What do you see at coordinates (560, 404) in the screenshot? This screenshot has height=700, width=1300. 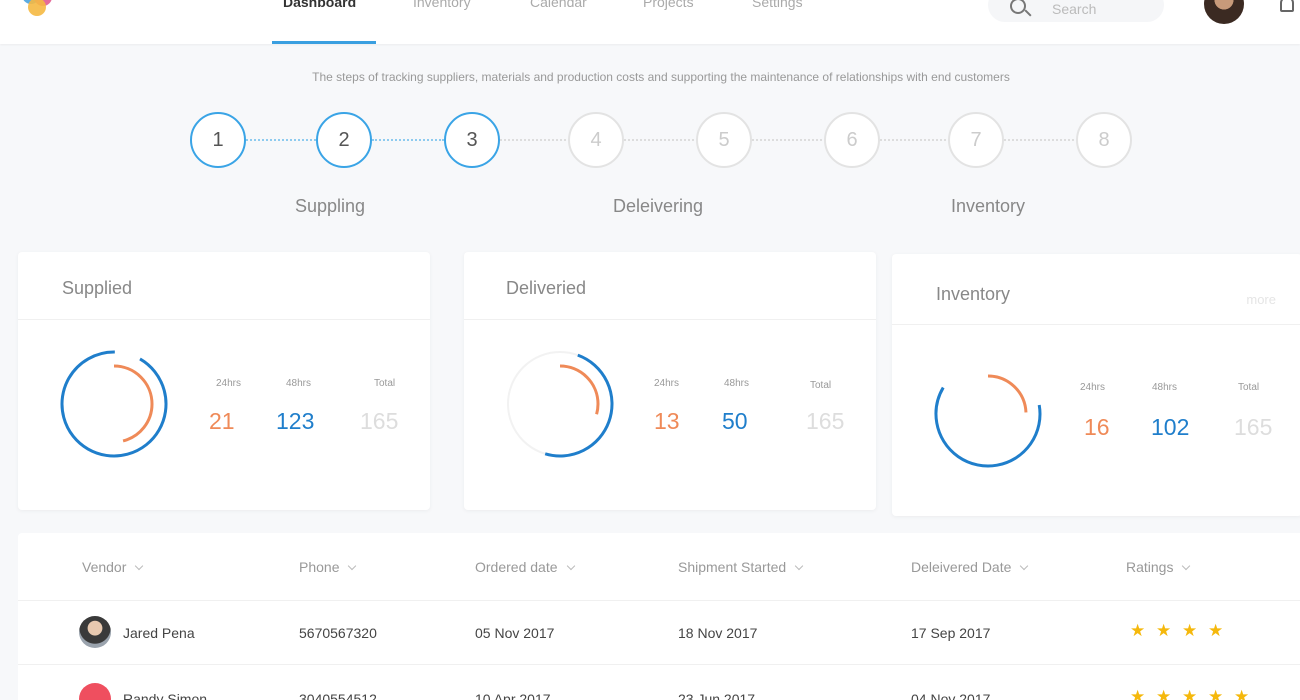 I see `delivered-progress-ring` at bounding box center [560, 404].